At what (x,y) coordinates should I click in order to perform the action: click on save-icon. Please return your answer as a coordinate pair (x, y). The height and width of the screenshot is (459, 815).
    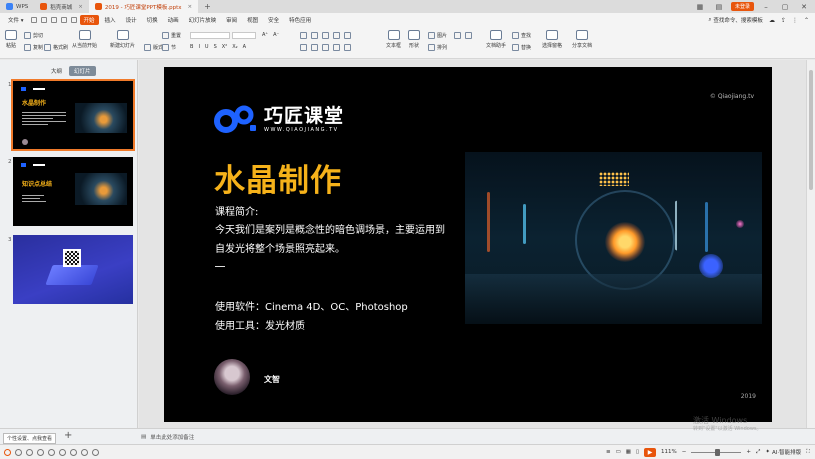
    Looking at the image, I should click on (33, 20).